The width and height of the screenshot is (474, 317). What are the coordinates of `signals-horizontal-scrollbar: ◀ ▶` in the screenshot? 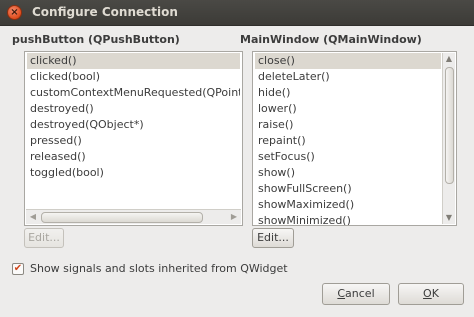 It's located at (133, 216).